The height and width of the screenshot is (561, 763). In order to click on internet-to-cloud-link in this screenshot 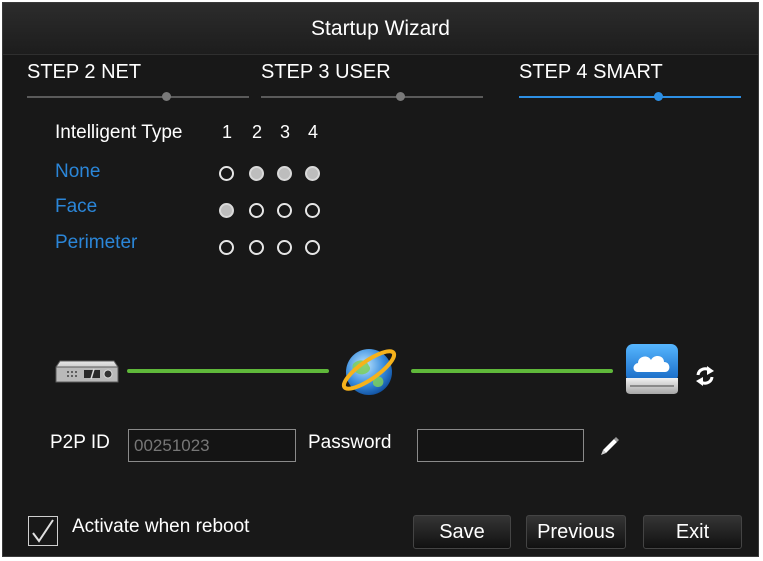, I will do `click(512, 371)`.